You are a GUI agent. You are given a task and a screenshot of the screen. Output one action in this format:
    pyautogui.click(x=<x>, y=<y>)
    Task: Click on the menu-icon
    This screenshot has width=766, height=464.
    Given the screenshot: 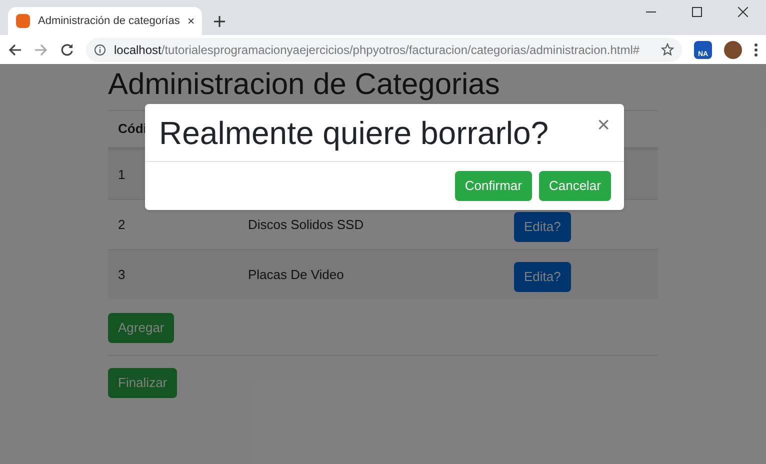 What is the action you would take?
    pyautogui.click(x=756, y=49)
    